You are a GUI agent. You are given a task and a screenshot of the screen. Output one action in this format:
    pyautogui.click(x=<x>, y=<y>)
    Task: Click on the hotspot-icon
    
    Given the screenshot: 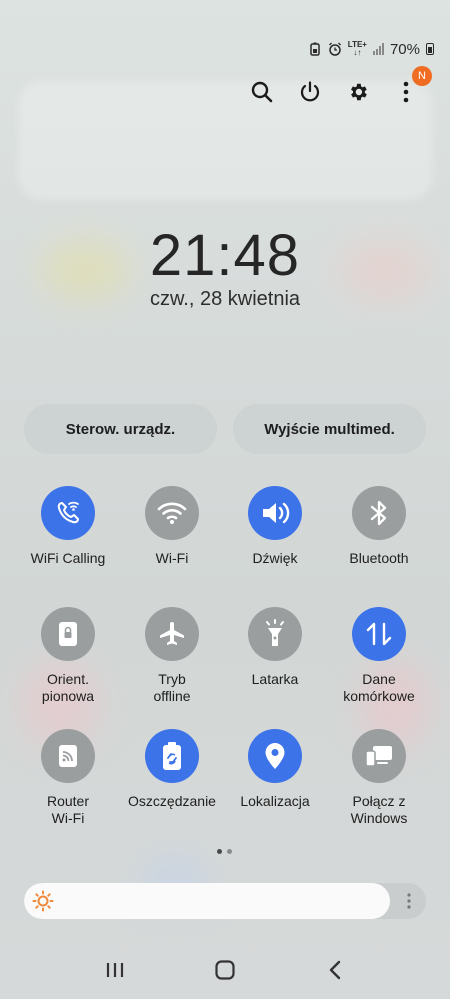 What is the action you would take?
    pyautogui.click(x=68, y=756)
    